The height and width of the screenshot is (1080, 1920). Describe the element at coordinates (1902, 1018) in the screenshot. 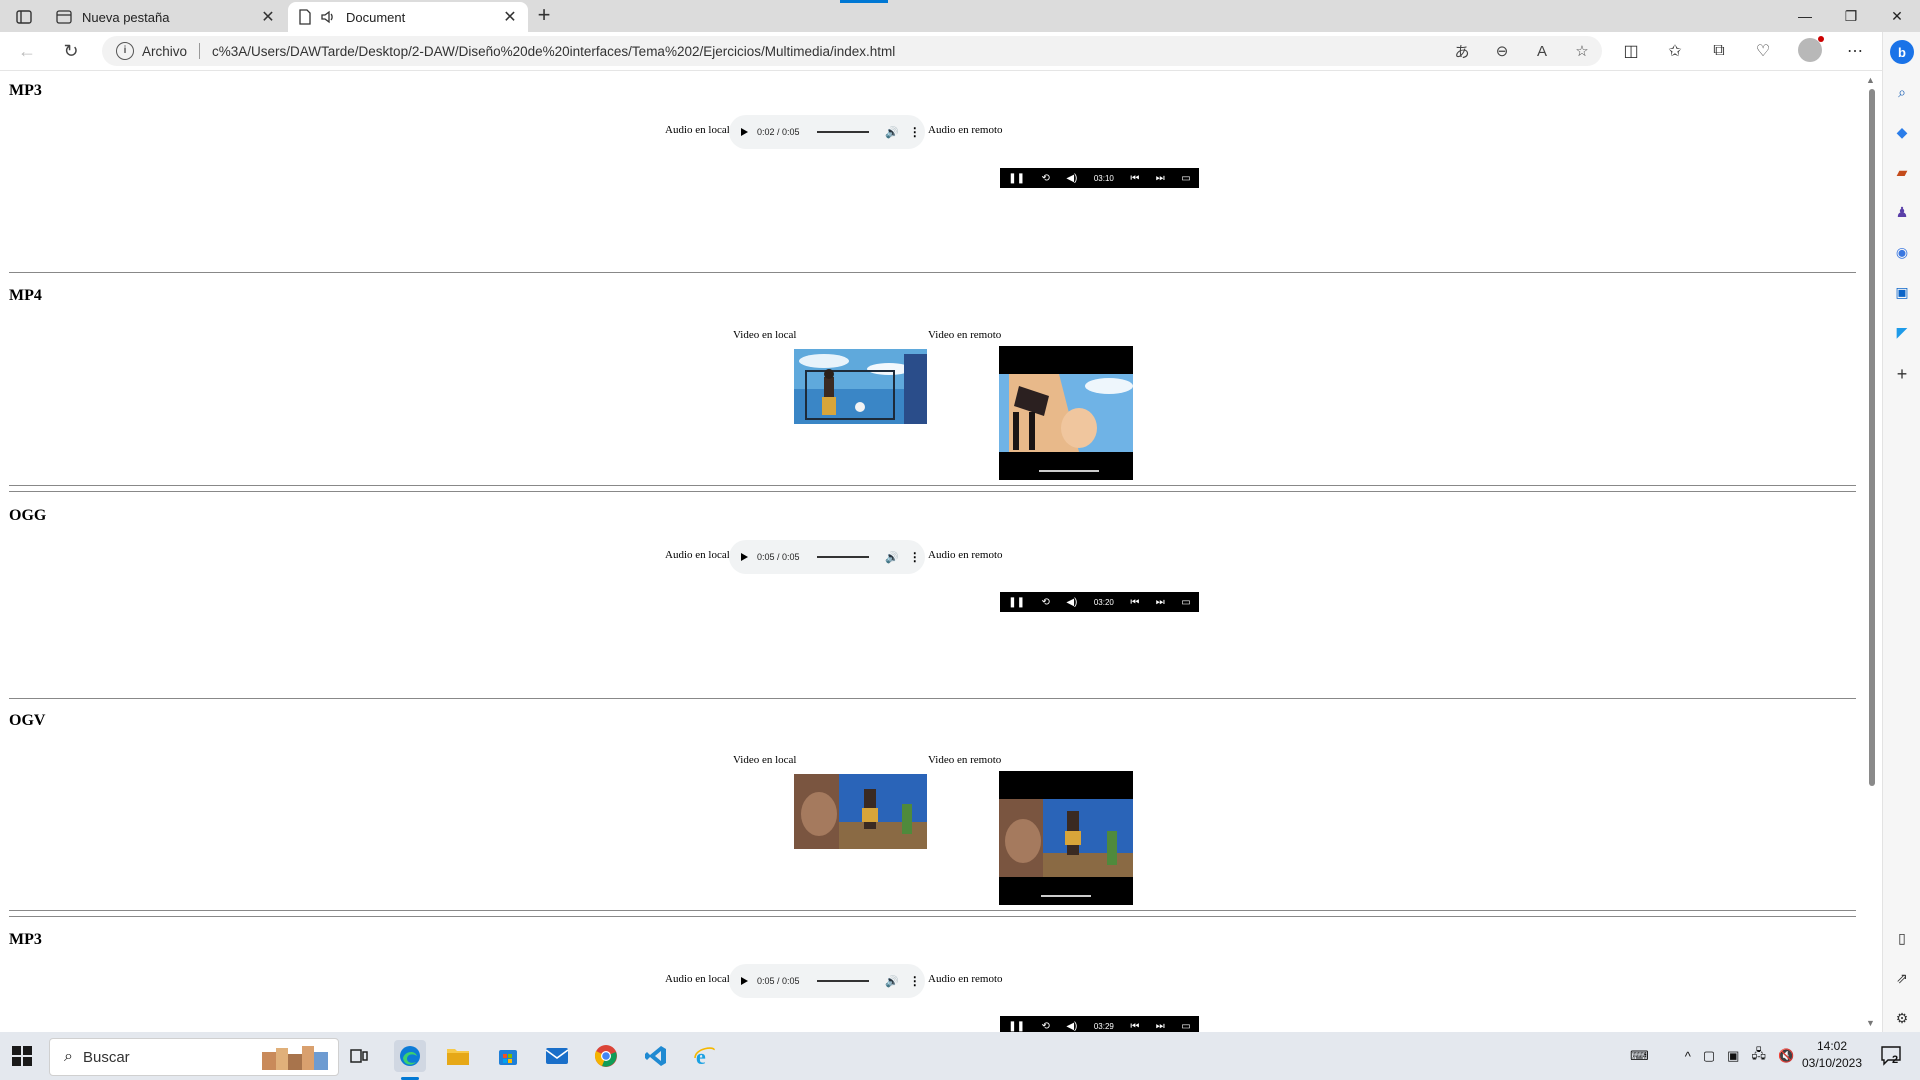

I see `settings-gear-icon: ⚙` at that location.